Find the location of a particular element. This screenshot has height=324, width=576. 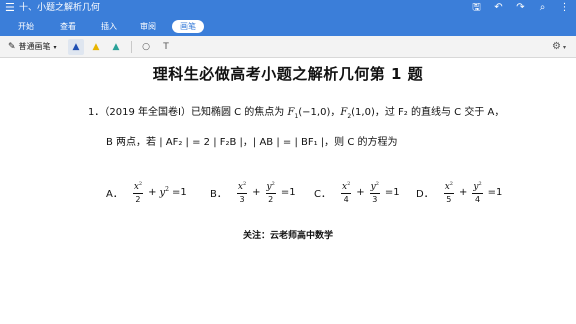

option-c: C． x2 4 + y2 3 =1 is located at coordinates (357, 192).